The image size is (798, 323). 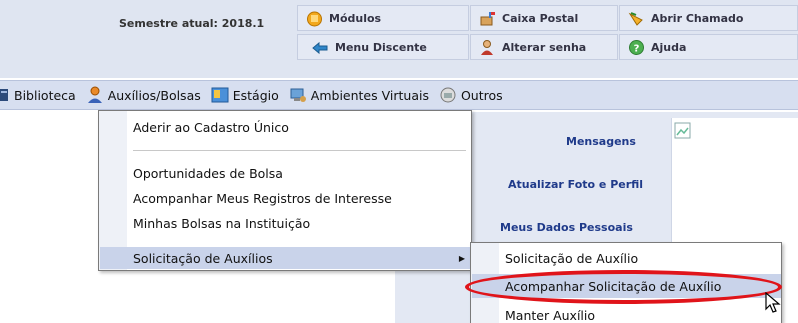 I want to click on menu-auxilios-label: Auxílios/Bolsas, so click(x=154, y=95).